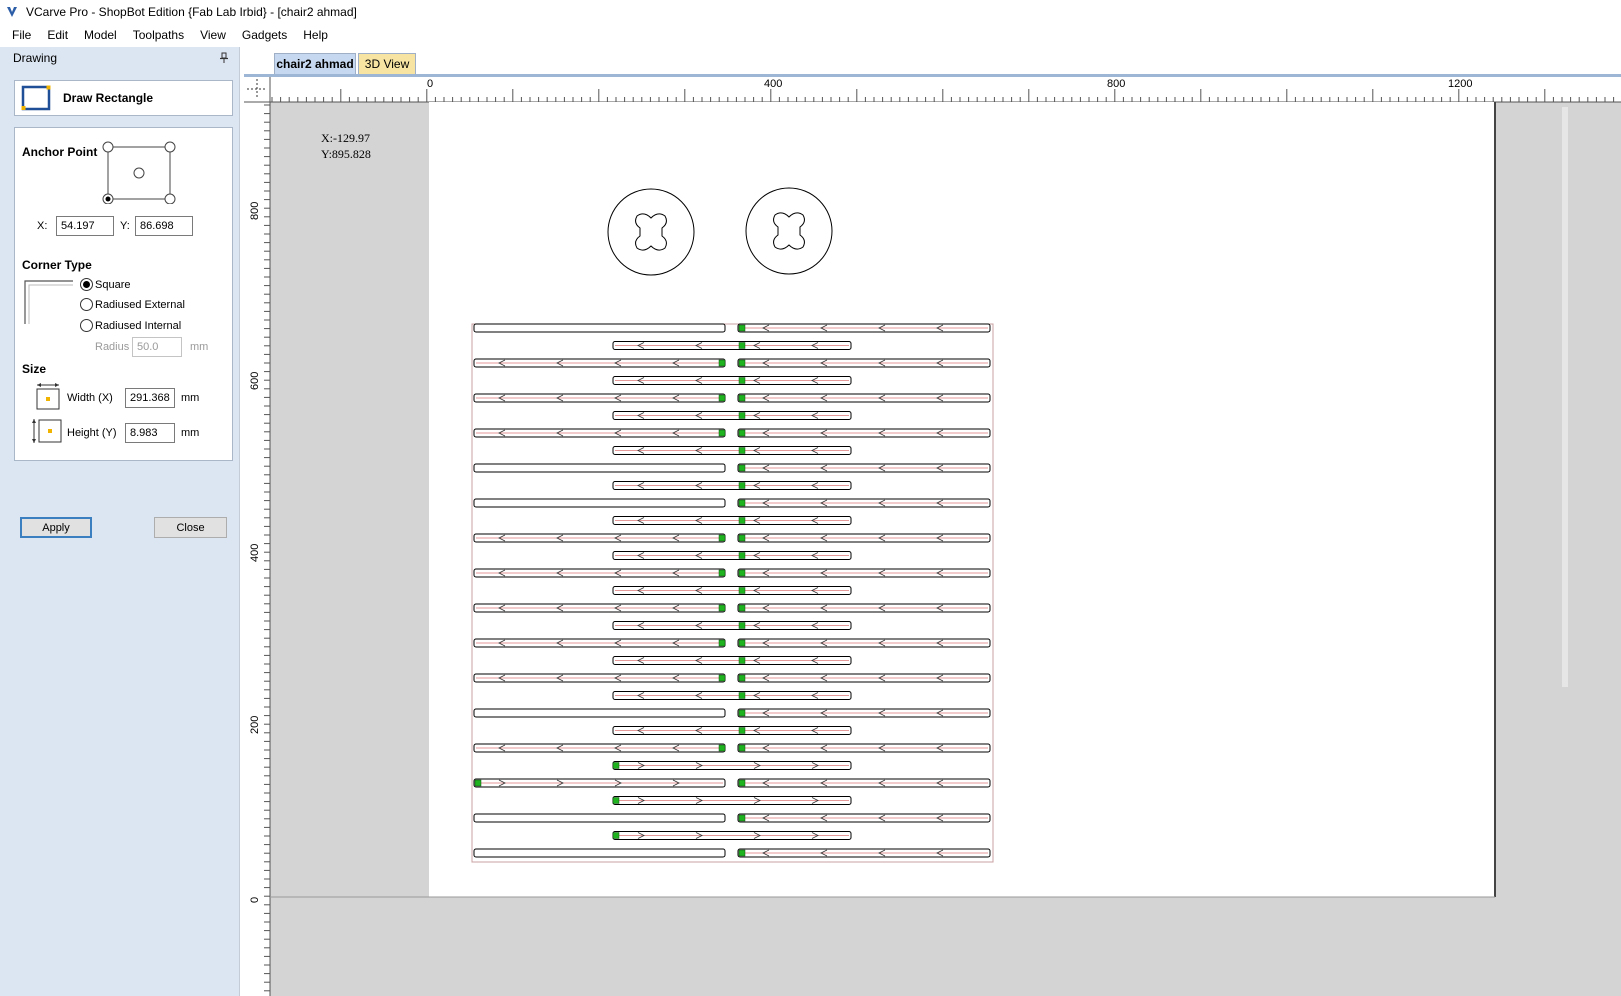 This screenshot has width=1621, height=996. Describe the element at coordinates (92, 433) in the screenshot. I see `height-label: Height (Y)` at that location.